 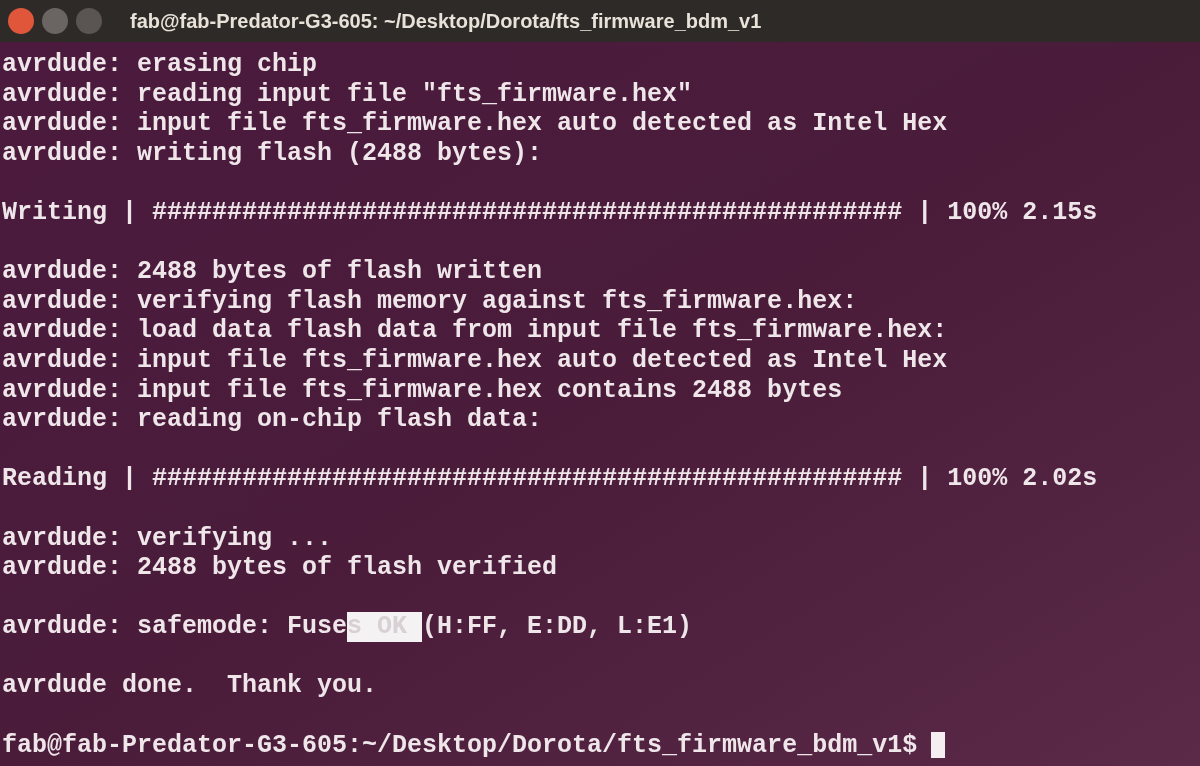 I want to click on terminal-line: avrdude done. Thank you., so click(x=190, y=686).